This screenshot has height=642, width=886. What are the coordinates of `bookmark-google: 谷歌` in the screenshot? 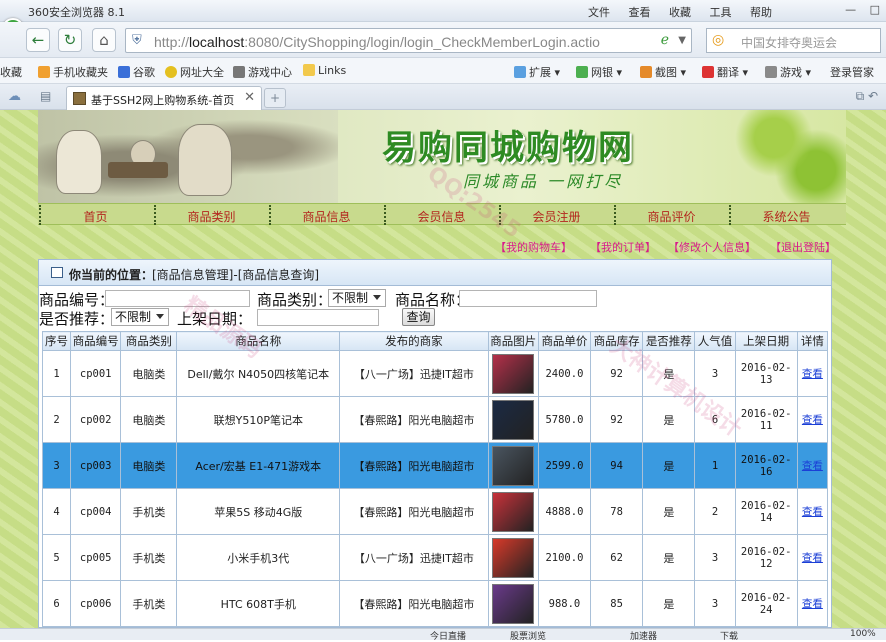 It's located at (136, 72).